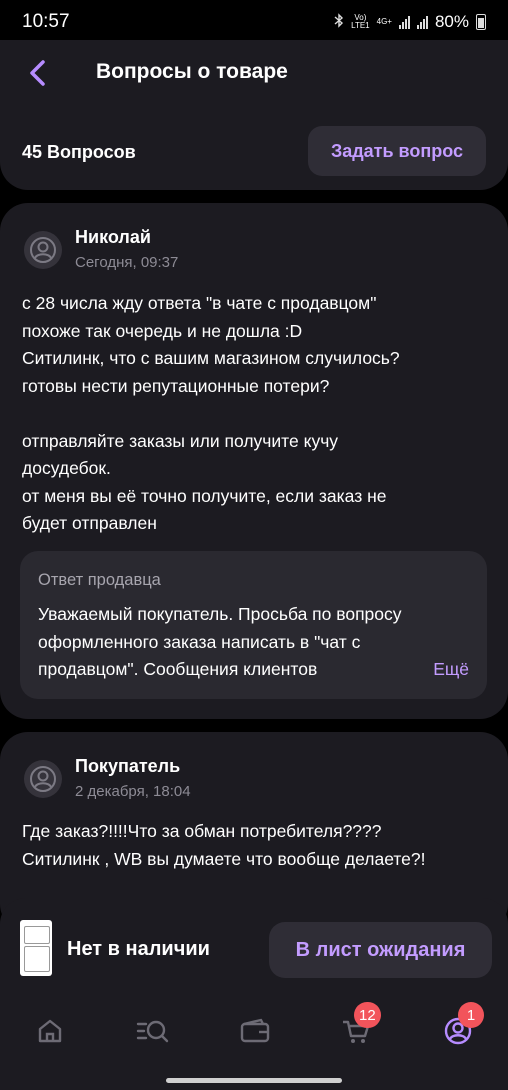 Image resolution: width=508 pixels, height=1090 pixels. I want to click on battery-icon, so click(481, 22).